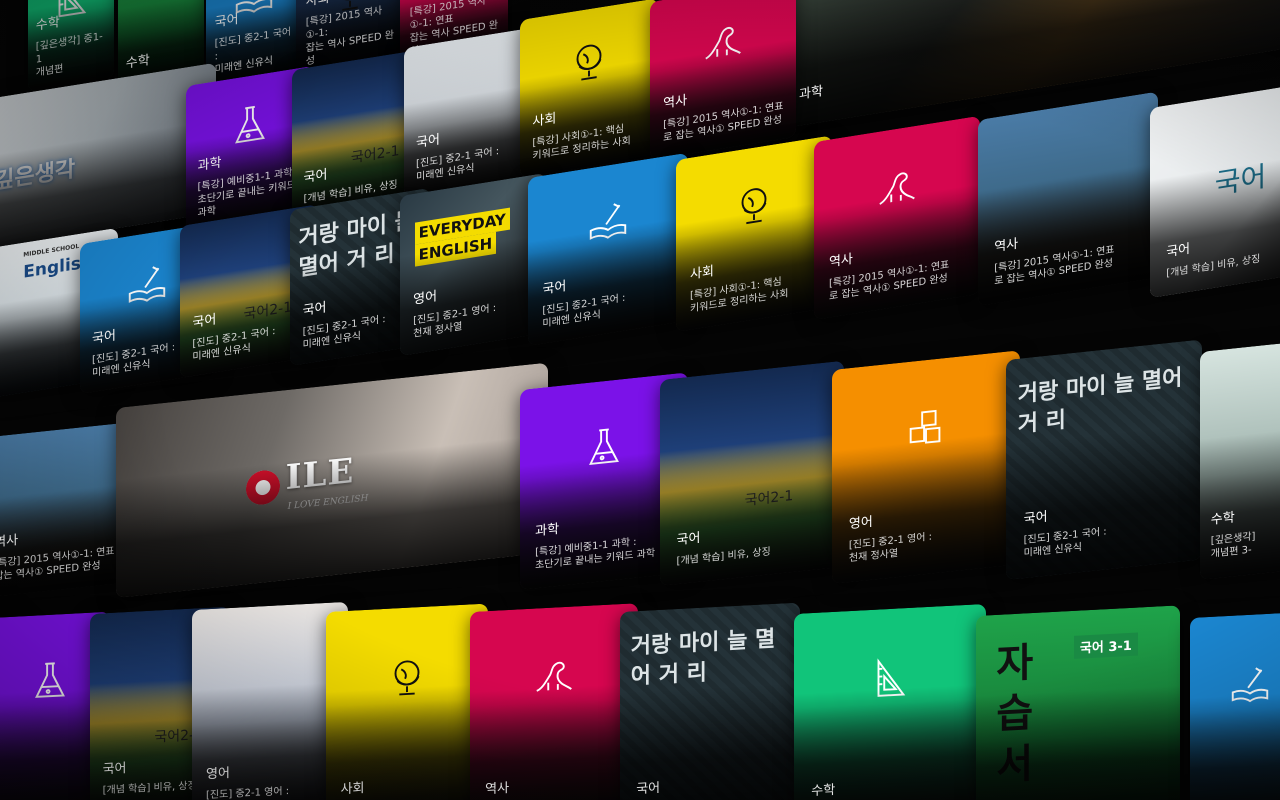 The image size is (1280, 800). What do you see at coordinates (272, 780) in the screenshot?
I see `card-caption: 영어 [진도] 중2-1 영어 :` at bounding box center [272, 780].